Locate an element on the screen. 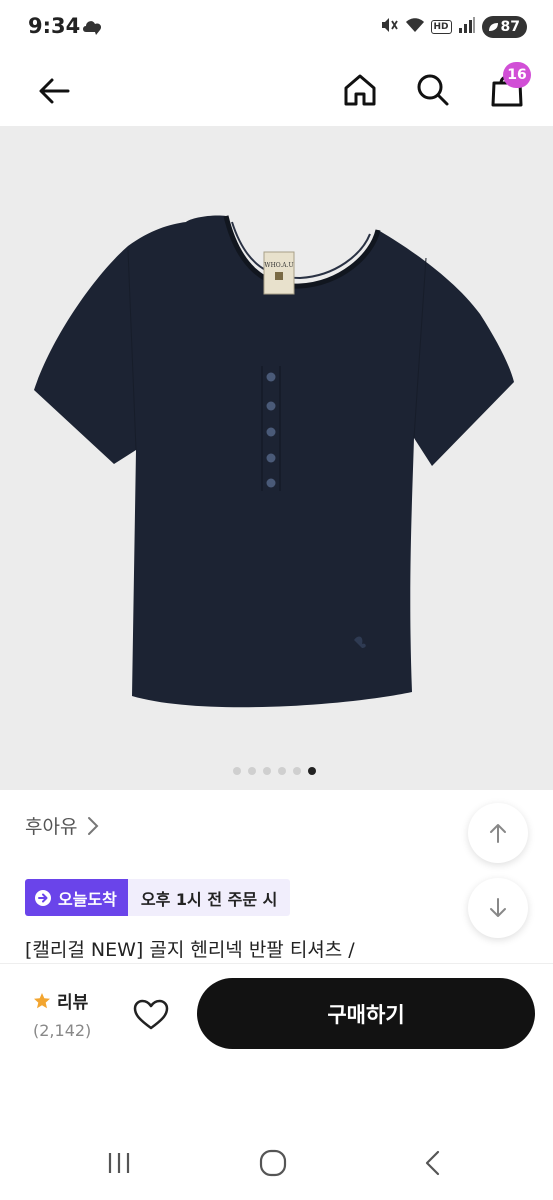 The height and width of the screenshot is (1200, 553). cloud-icon is located at coordinates (93, 29).